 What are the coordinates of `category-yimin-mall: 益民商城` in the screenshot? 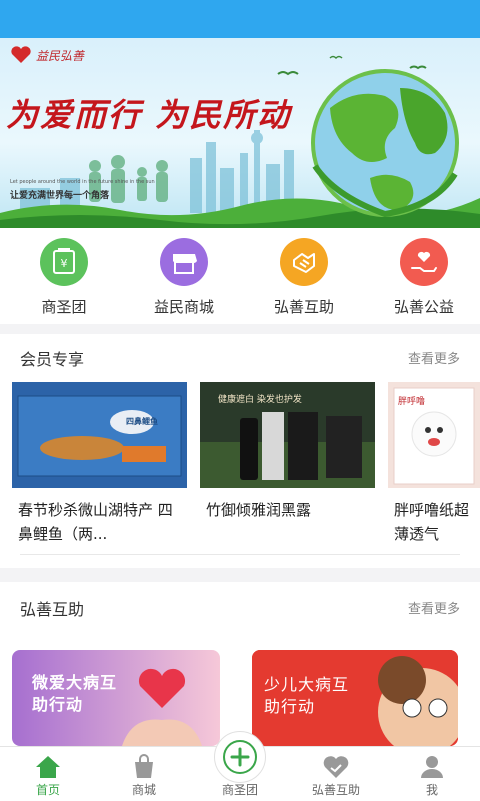 It's located at (180, 276).